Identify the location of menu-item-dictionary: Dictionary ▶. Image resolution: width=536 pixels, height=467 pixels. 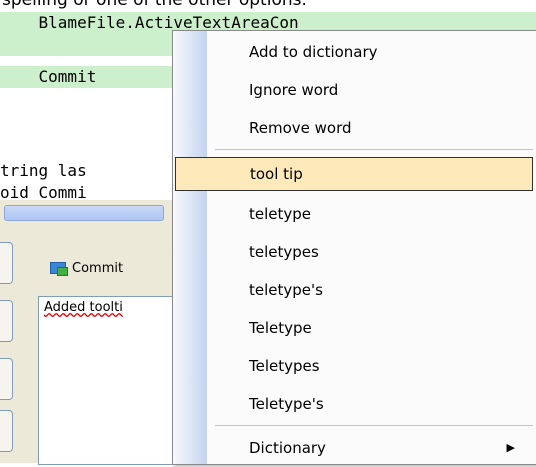
(371, 448).